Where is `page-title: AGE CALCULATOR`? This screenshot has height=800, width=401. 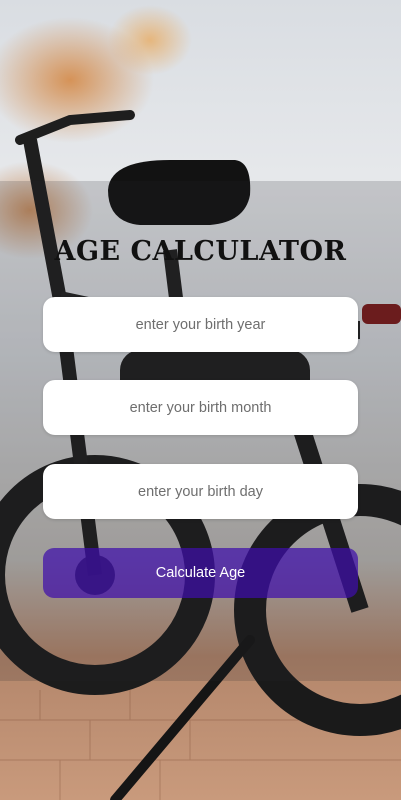
page-title: AGE CALCULATOR is located at coordinates (200, 251).